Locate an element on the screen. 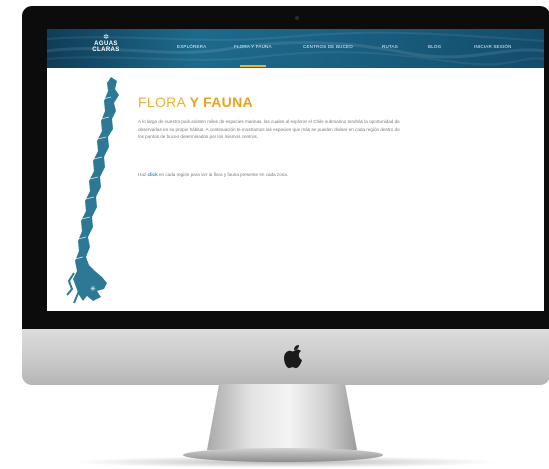 Image resolution: width=549 pixels, height=469 pixels. nav-item-rutas: RUTAS is located at coordinates (390, 46).